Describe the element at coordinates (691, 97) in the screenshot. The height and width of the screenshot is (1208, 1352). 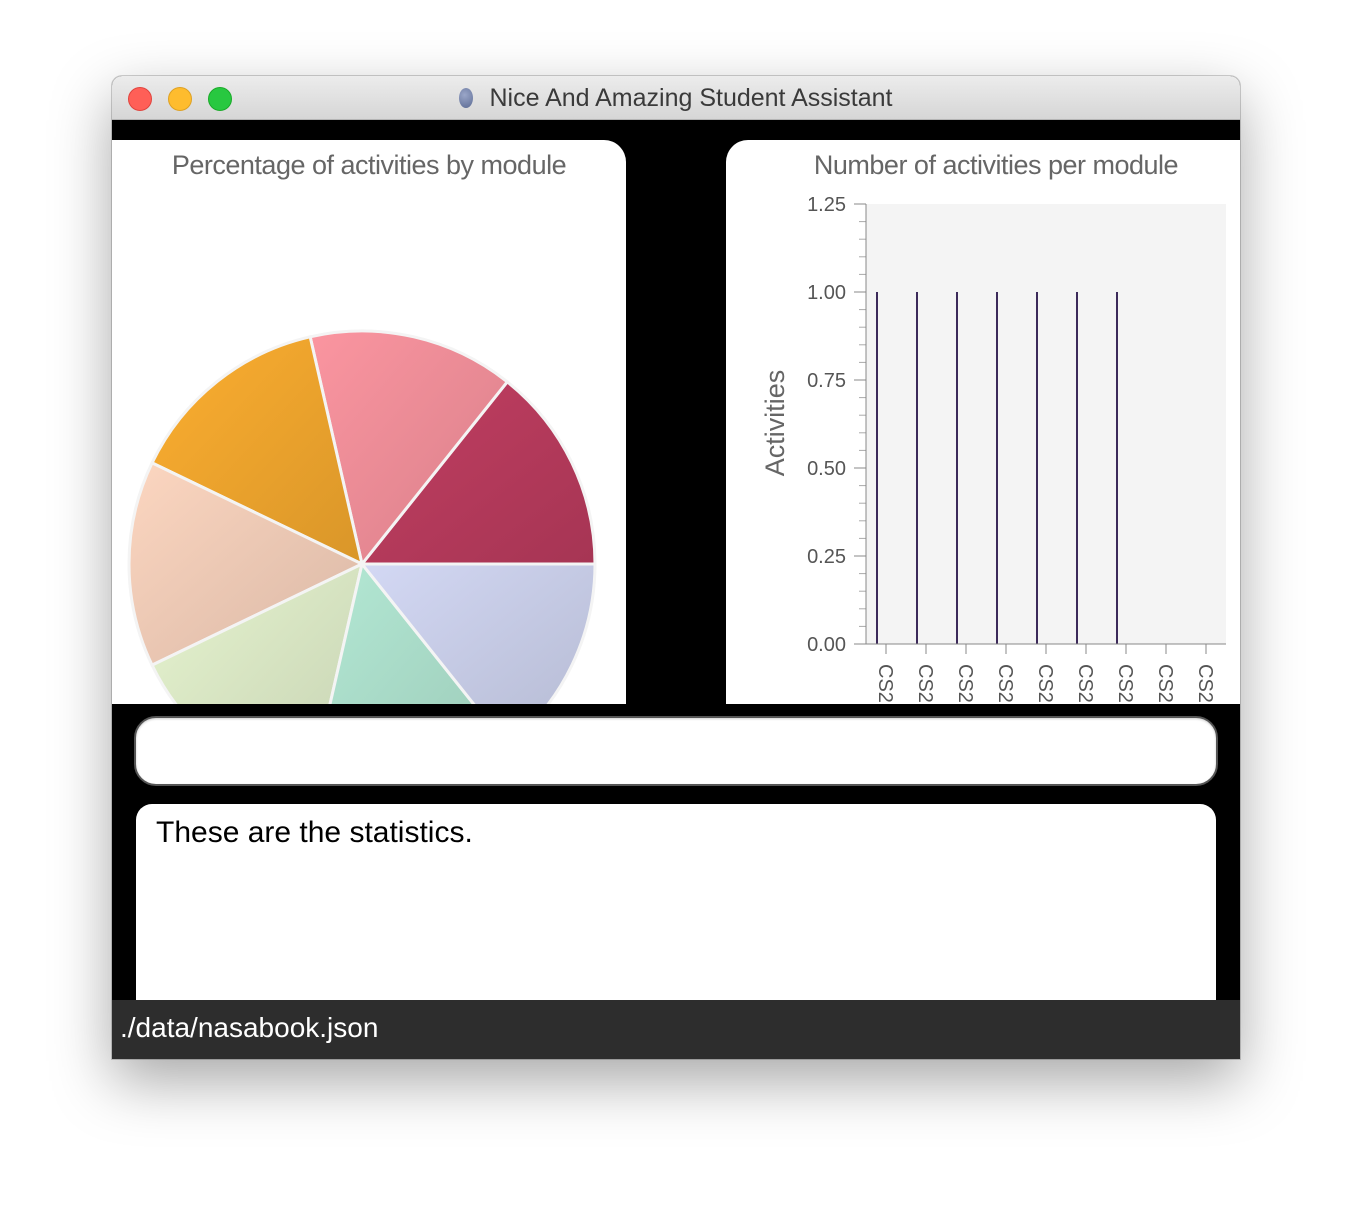
I see `window-title: Nice And Amazing Student Assistant` at that location.